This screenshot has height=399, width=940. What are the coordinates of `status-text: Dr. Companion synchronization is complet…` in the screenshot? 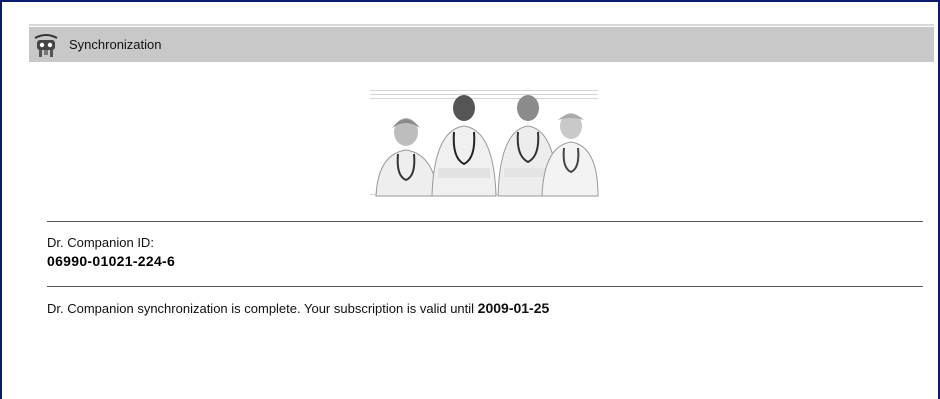 It's located at (262, 308).